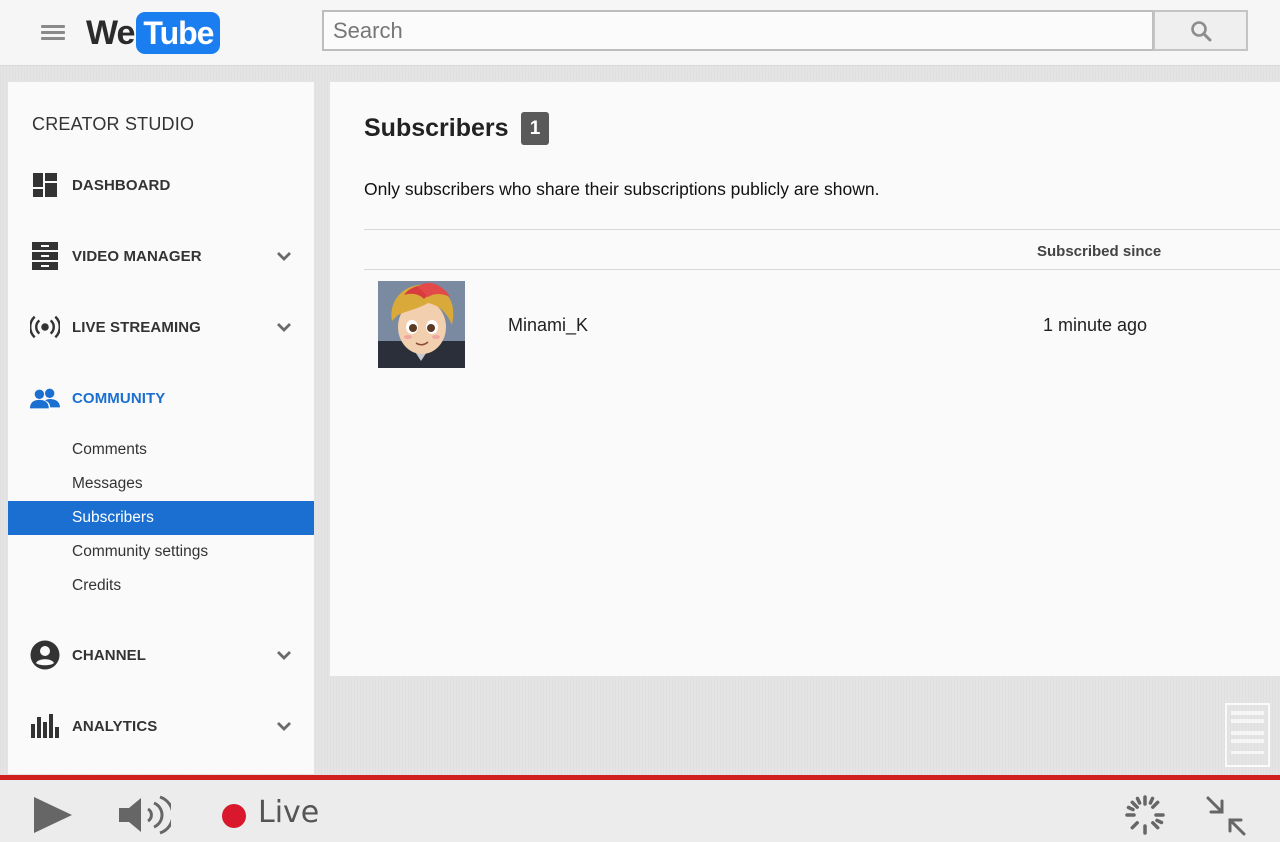 The width and height of the screenshot is (1280, 842). Describe the element at coordinates (45, 655) in the screenshot. I see `channel-icon` at that location.